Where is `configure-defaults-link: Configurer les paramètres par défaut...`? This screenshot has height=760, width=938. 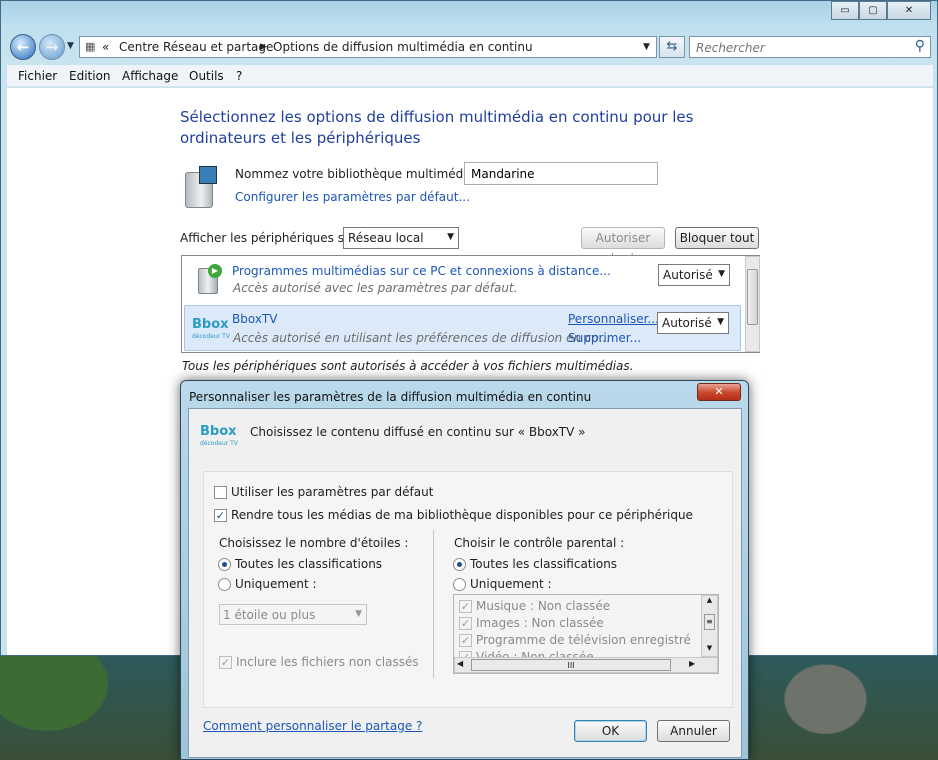
configure-defaults-link: Configurer les paramètres par défaut... is located at coordinates (352, 197).